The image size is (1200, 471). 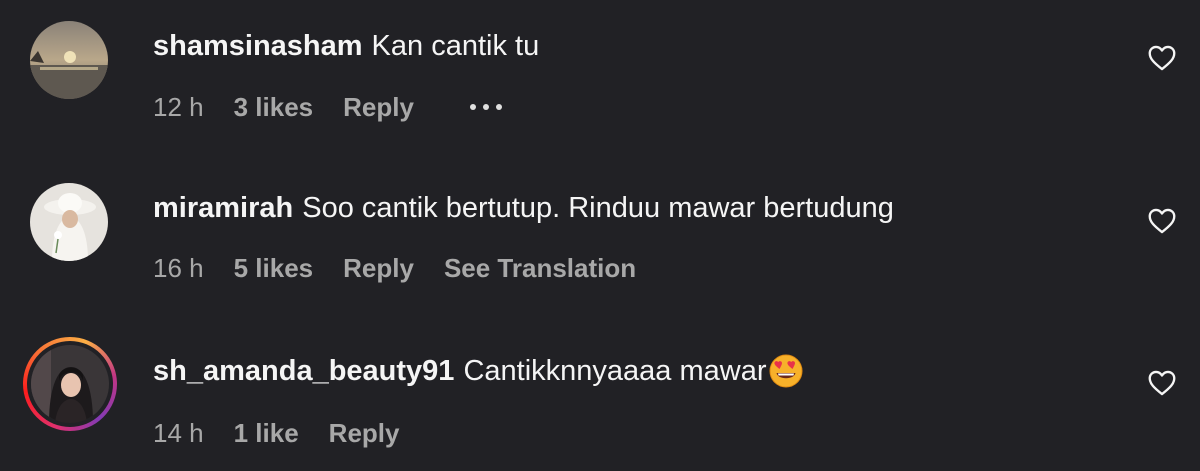 What do you see at coordinates (258, 46) in the screenshot?
I see `username: shamsinasham` at bounding box center [258, 46].